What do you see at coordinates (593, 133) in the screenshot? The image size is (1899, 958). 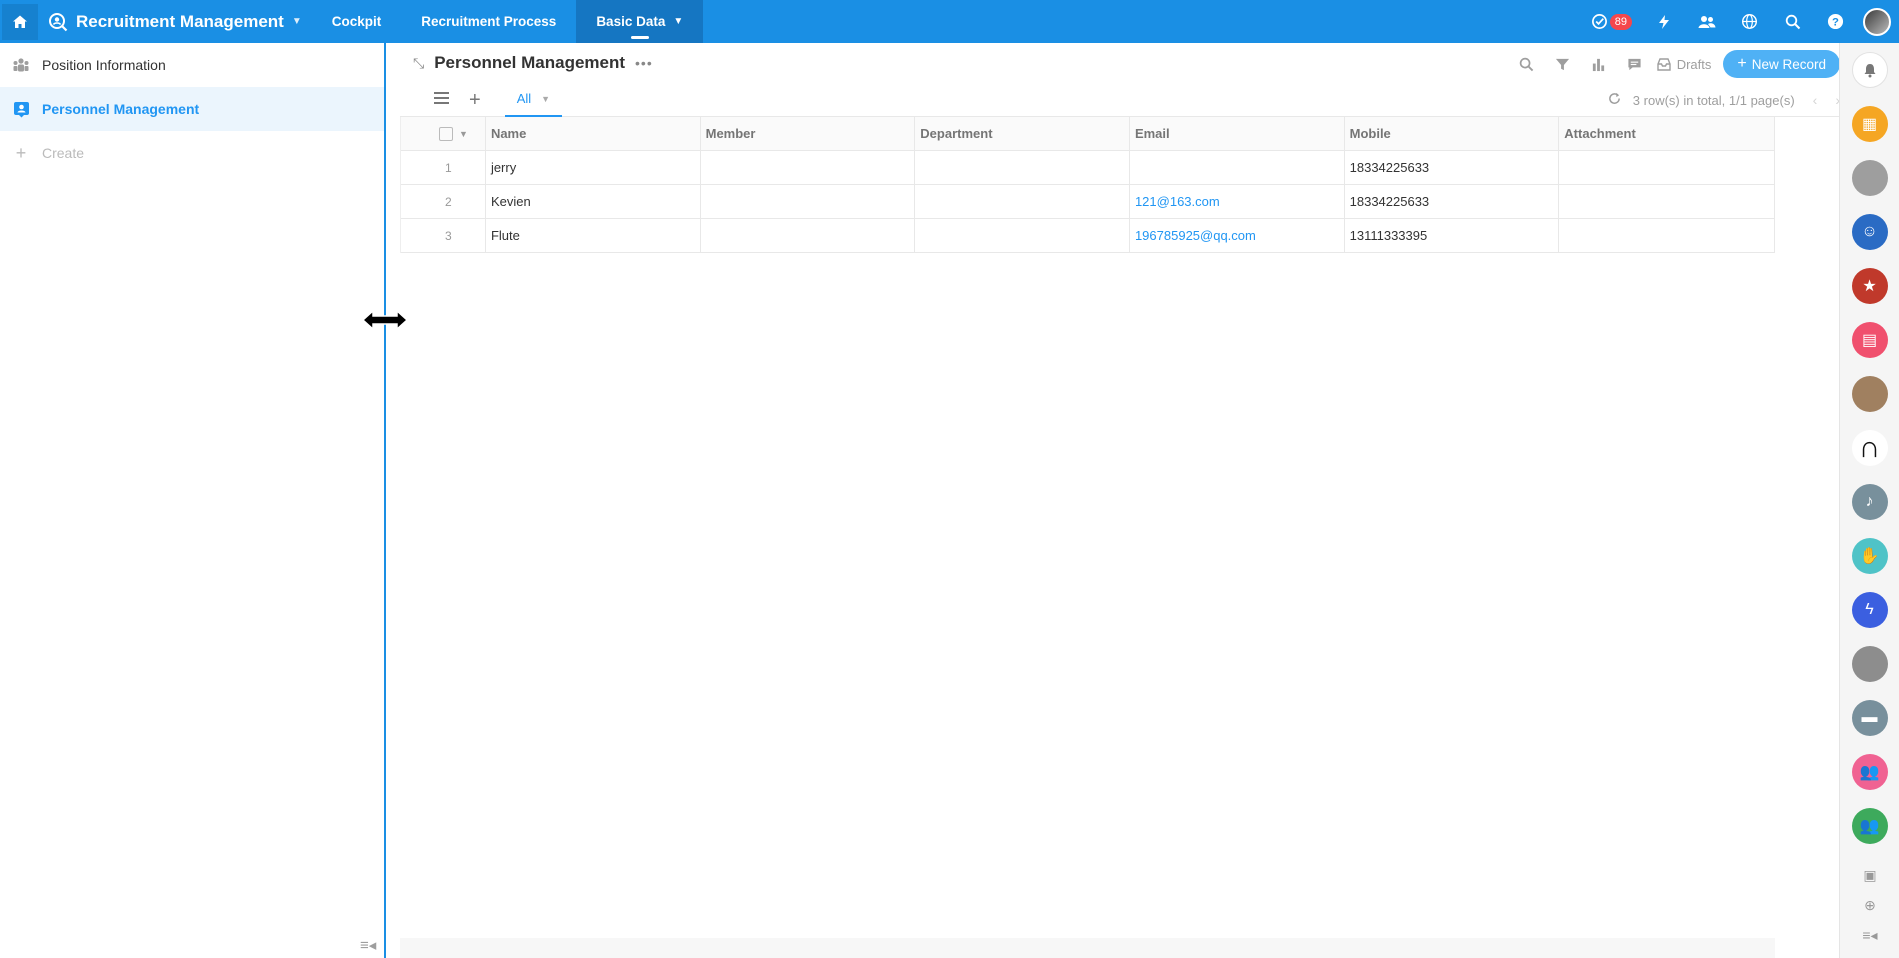 I see `column-header-name: Name` at bounding box center [593, 133].